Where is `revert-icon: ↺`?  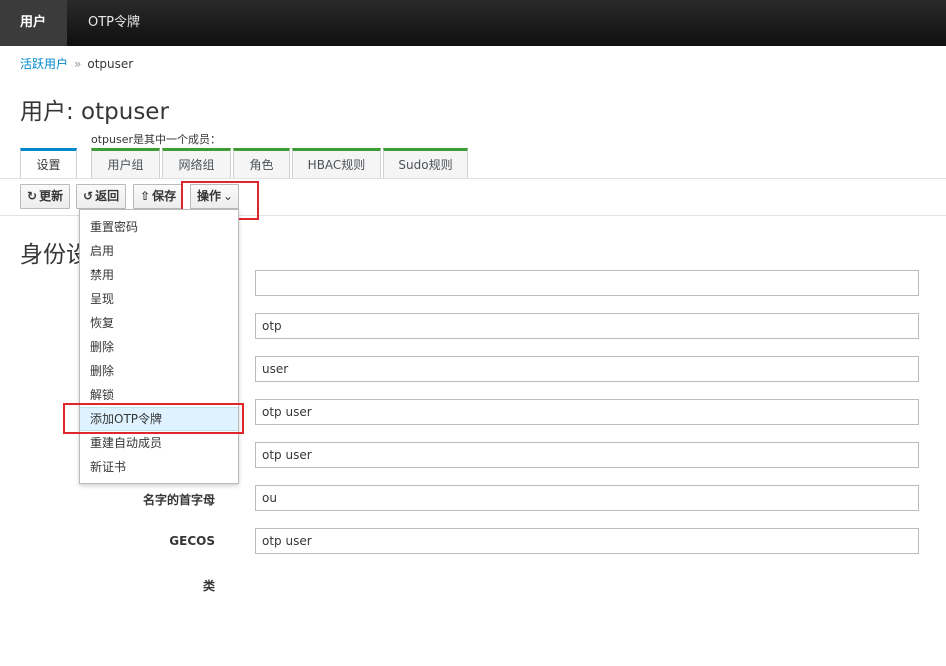
revert-icon: ↺ is located at coordinates (88, 196).